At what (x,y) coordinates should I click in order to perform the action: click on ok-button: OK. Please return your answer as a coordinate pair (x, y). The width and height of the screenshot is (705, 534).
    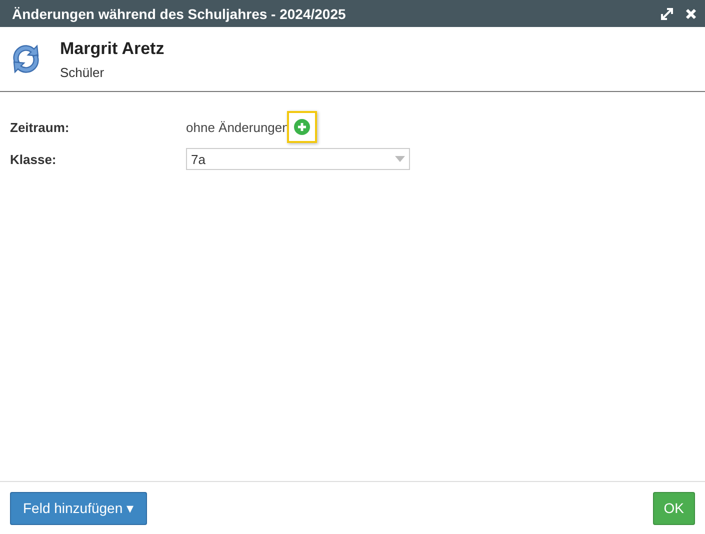
    Looking at the image, I should click on (673, 508).